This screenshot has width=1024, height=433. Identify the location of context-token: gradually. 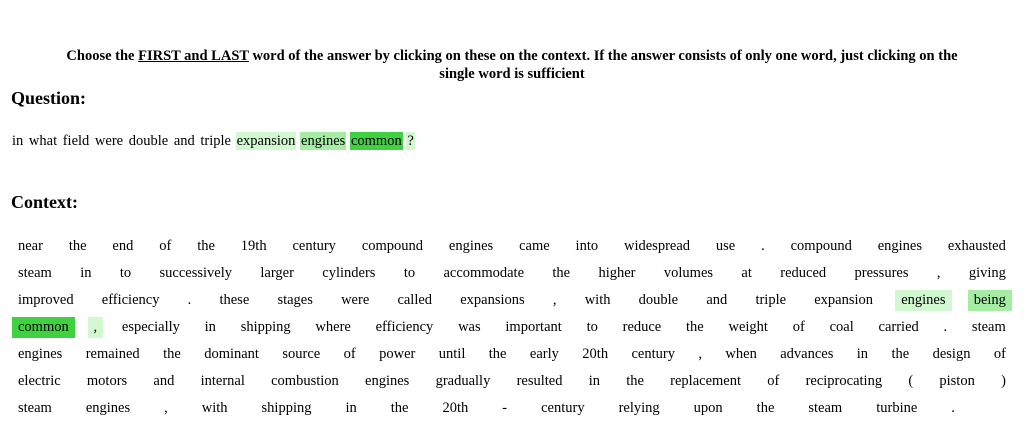
(463, 381).